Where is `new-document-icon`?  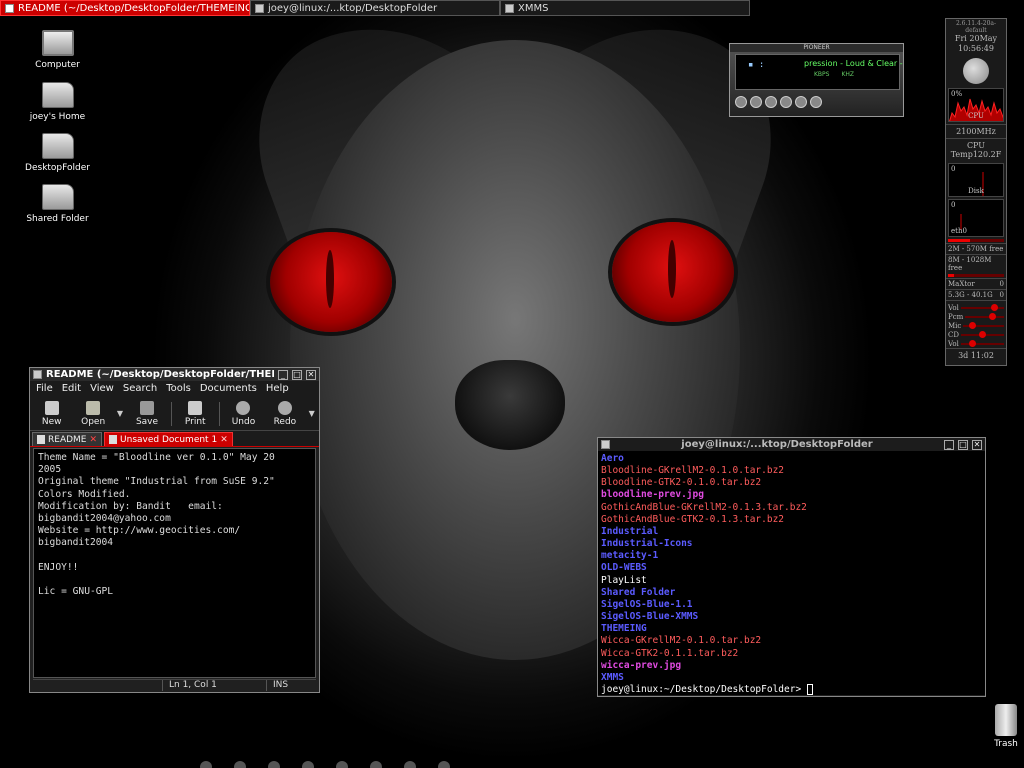 new-document-icon is located at coordinates (51, 407).